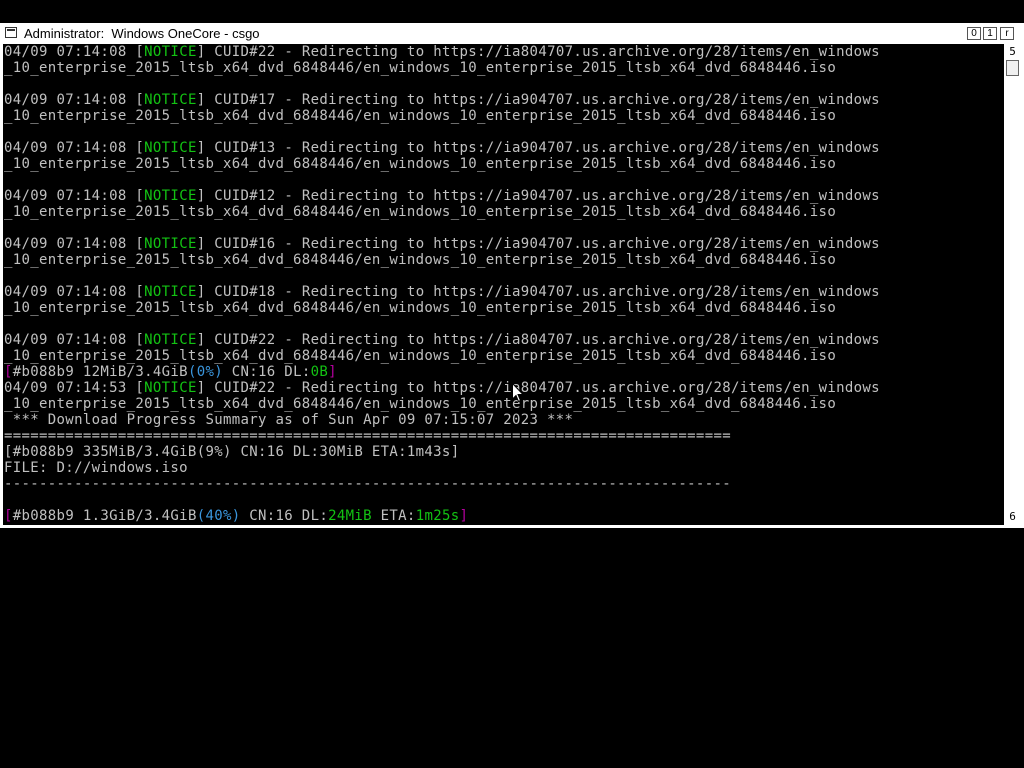 The height and width of the screenshot is (768, 1024). I want to click on scroll-down-button: 6, so click(1012, 517).